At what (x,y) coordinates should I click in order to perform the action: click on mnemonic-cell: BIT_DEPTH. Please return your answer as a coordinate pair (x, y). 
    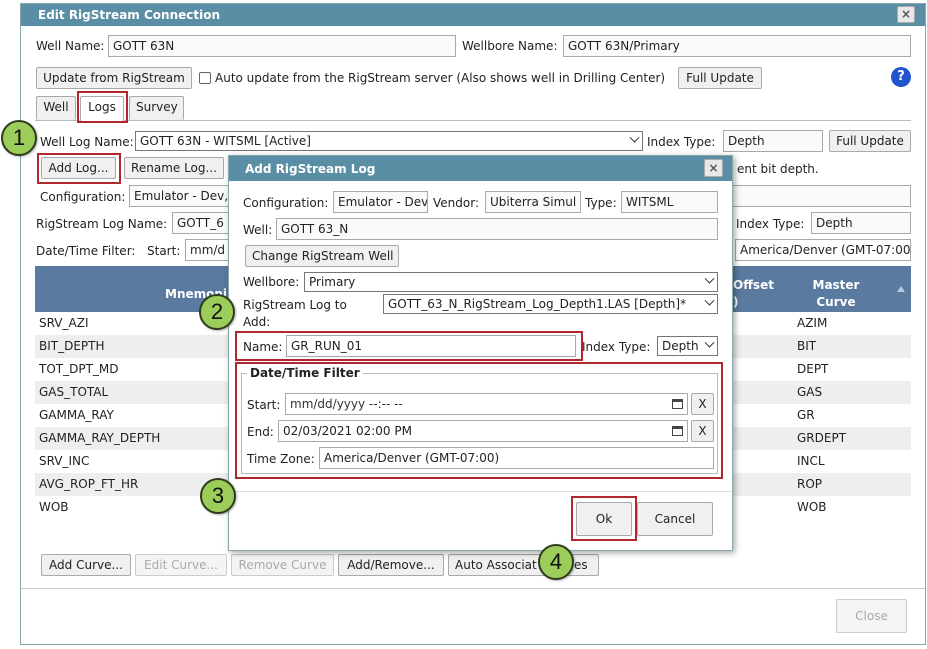
    Looking at the image, I should click on (72, 346).